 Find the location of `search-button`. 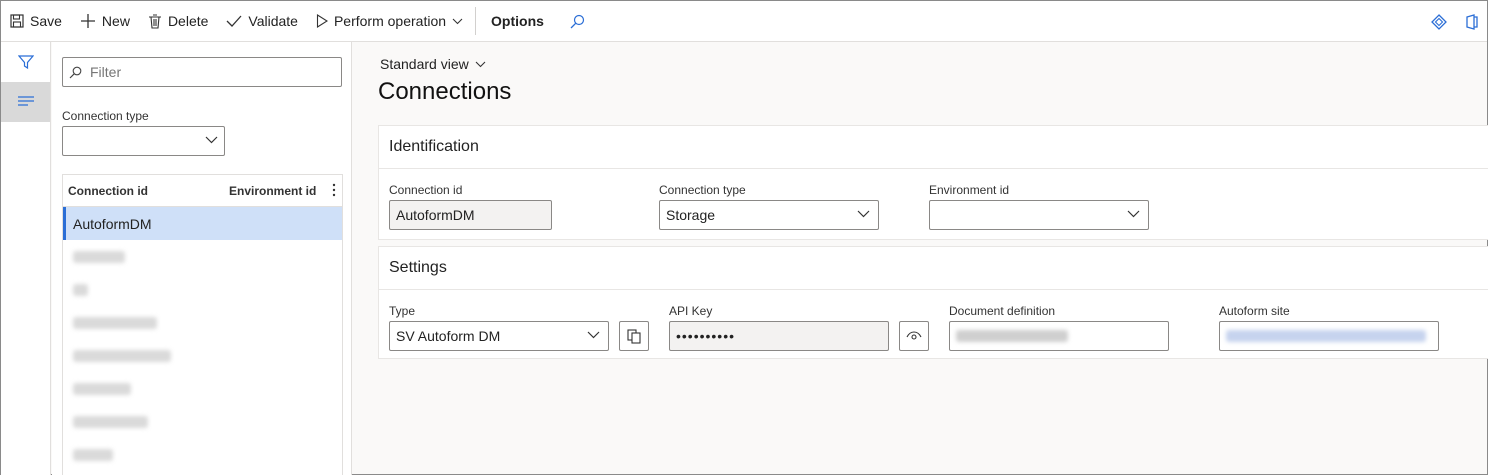

search-button is located at coordinates (578, 21).